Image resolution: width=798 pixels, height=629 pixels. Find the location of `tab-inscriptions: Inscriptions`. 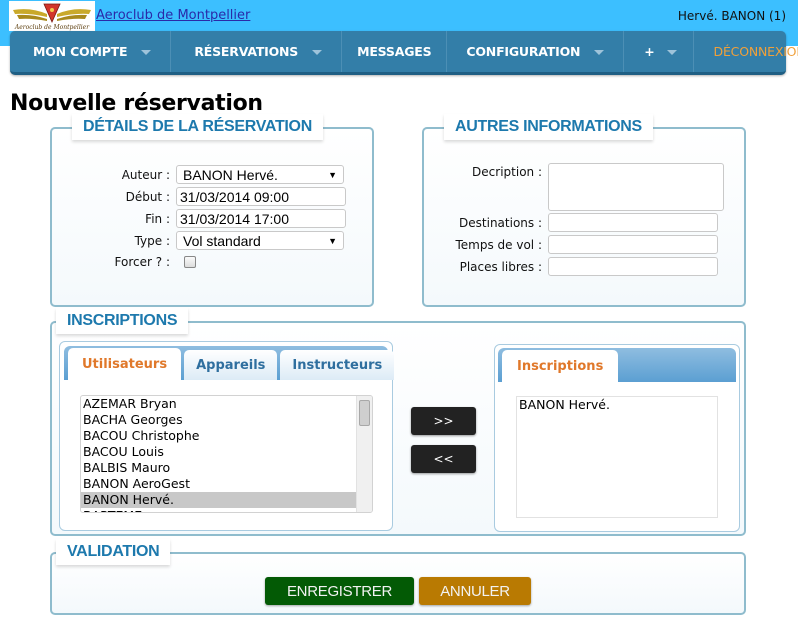

tab-inscriptions: Inscriptions is located at coordinates (560, 366).